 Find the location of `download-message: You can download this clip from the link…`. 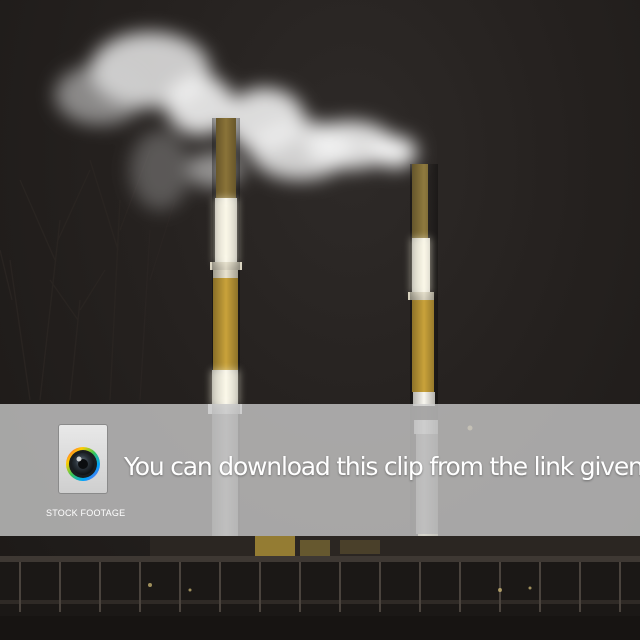

download-message: You can download this clip from the link… is located at coordinates (382, 466).